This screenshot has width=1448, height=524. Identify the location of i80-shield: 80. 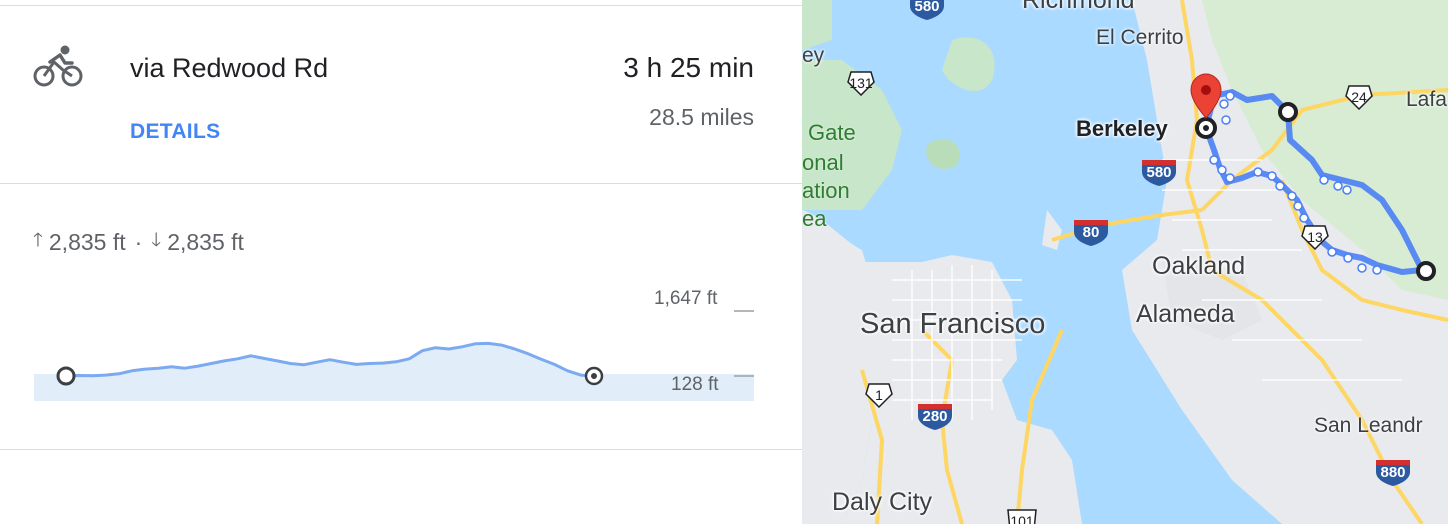
(1091, 233).